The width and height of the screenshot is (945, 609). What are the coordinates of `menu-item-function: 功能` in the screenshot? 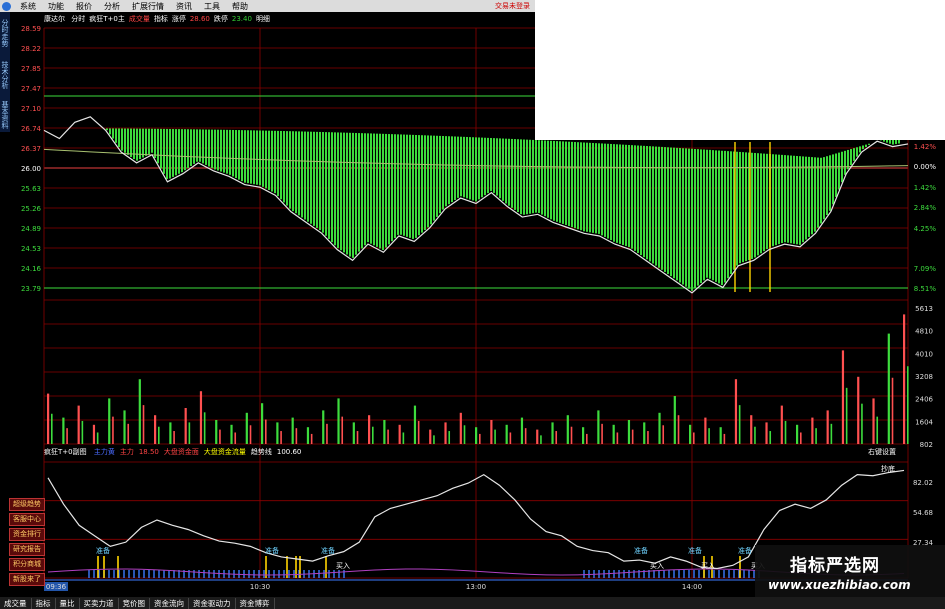 It's located at (56, 6).